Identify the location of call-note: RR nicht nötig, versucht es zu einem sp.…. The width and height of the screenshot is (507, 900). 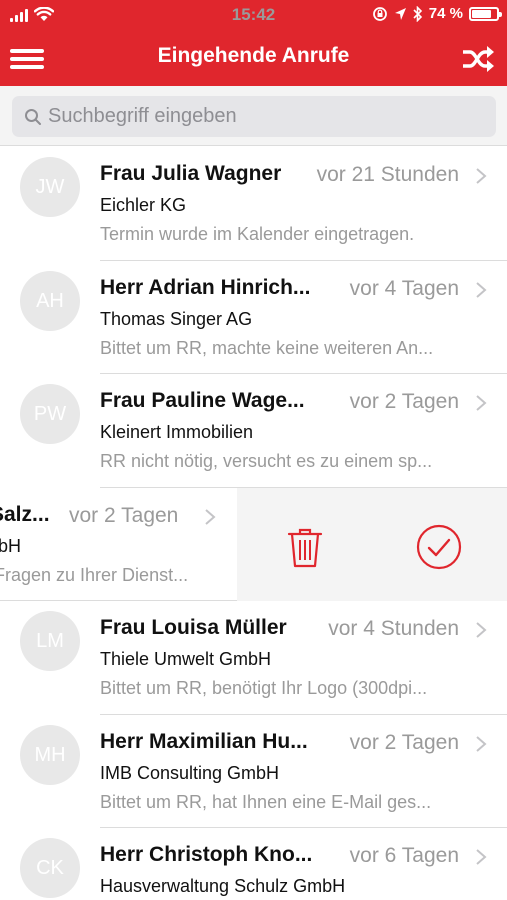
(266, 461).